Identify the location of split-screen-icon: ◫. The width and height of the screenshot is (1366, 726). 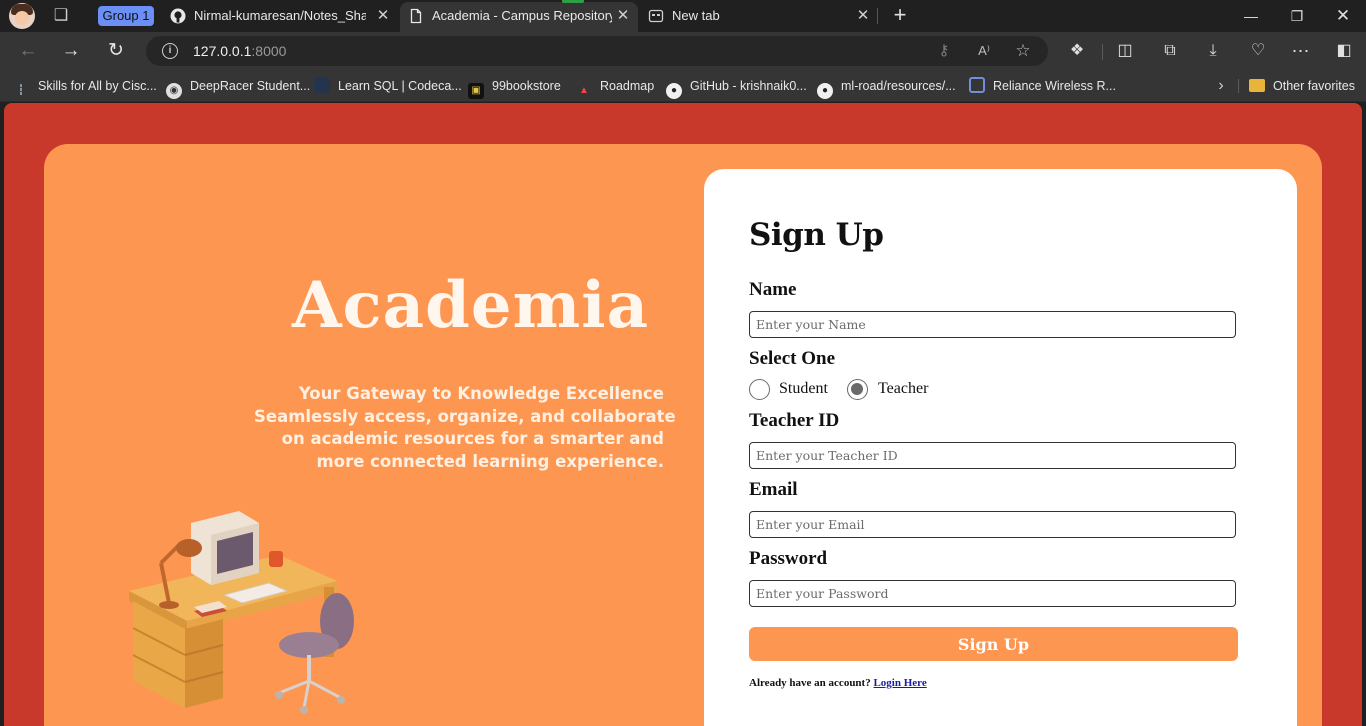
(1125, 51).